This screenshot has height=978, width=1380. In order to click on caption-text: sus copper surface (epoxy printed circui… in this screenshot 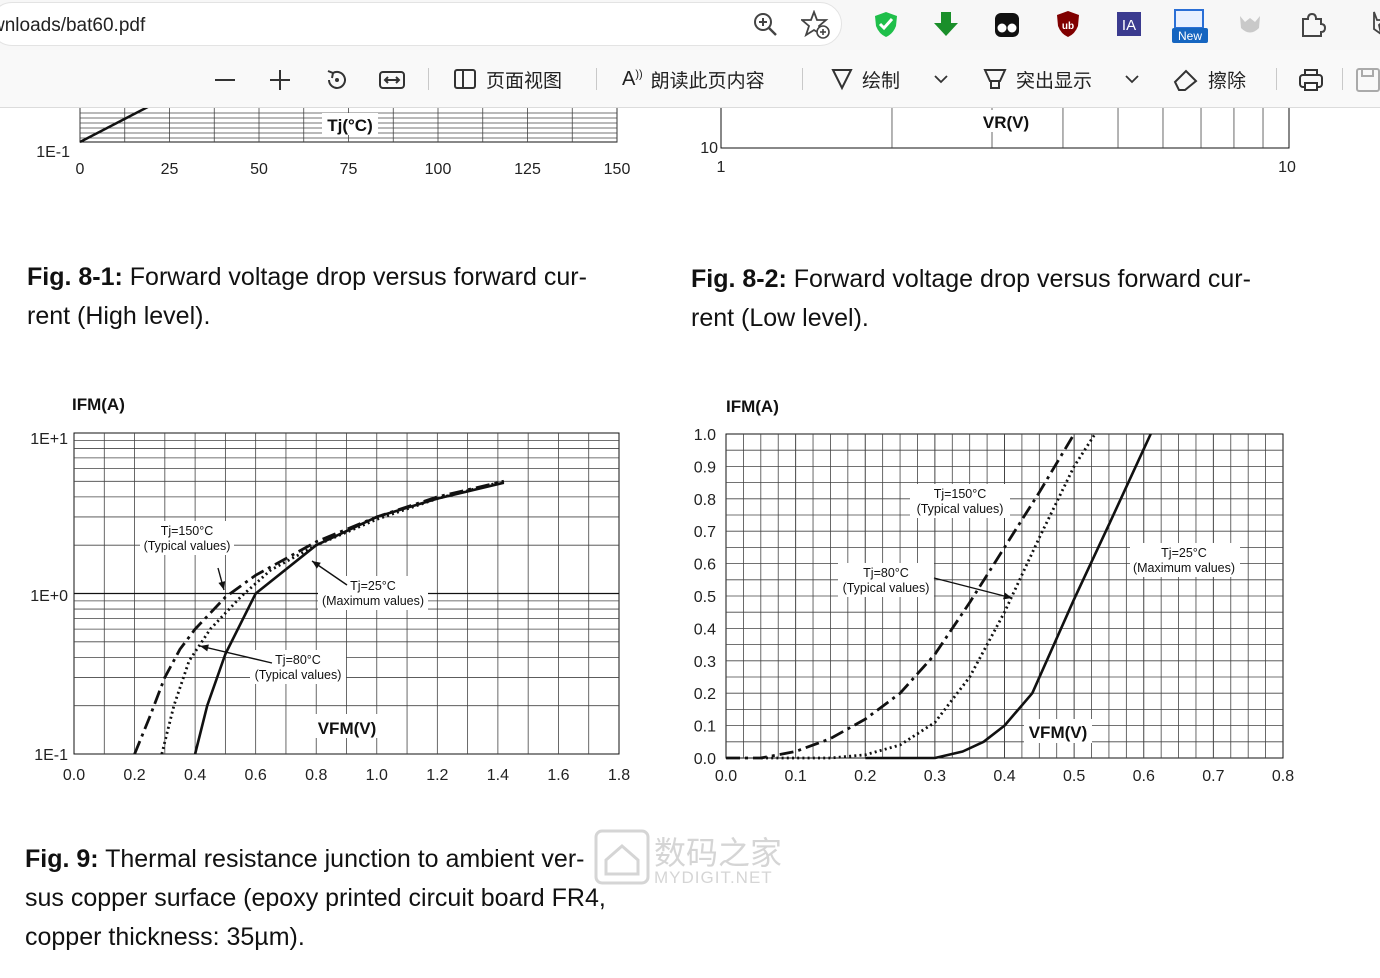, I will do `click(315, 898)`.